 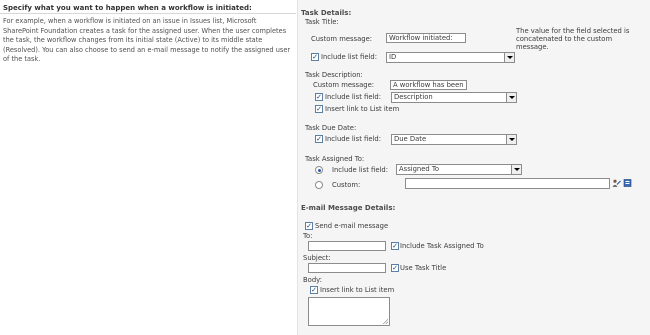 What do you see at coordinates (346, 185) in the screenshot?
I see `assigned-custom-label: Custom:` at bounding box center [346, 185].